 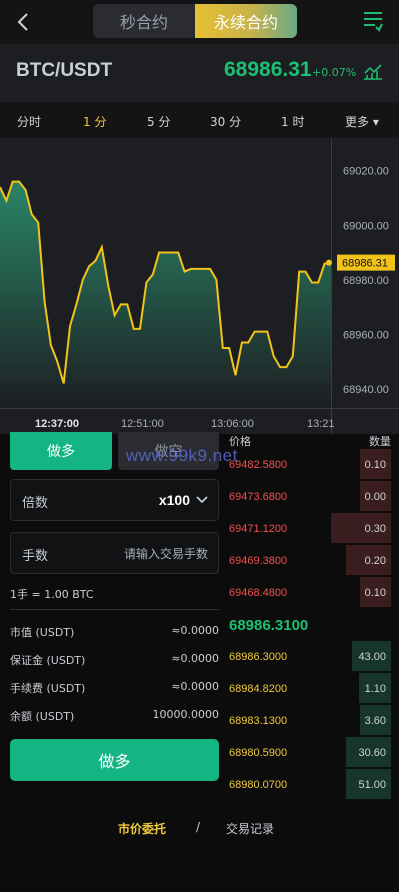 I want to click on buy-long-tab: 做多, so click(x=61, y=451).